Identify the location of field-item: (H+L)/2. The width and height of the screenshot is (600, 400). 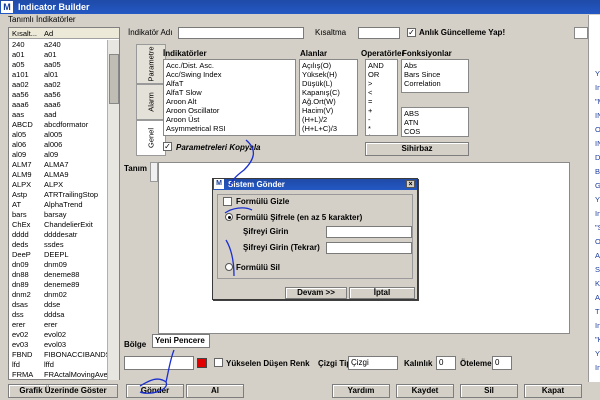
(314, 119).